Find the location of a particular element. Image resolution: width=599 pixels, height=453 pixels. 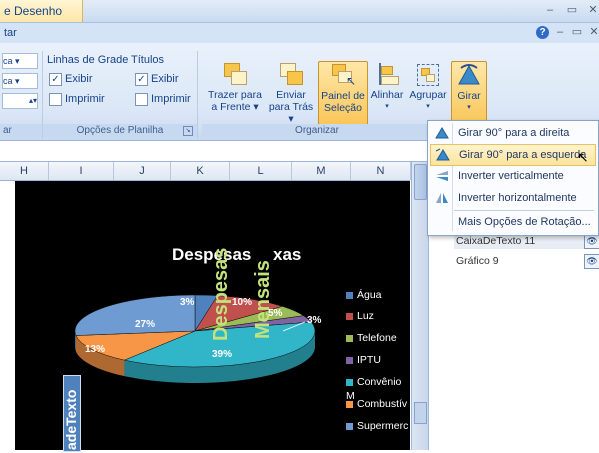

minimize-button: – is located at coordinates (550, 10).